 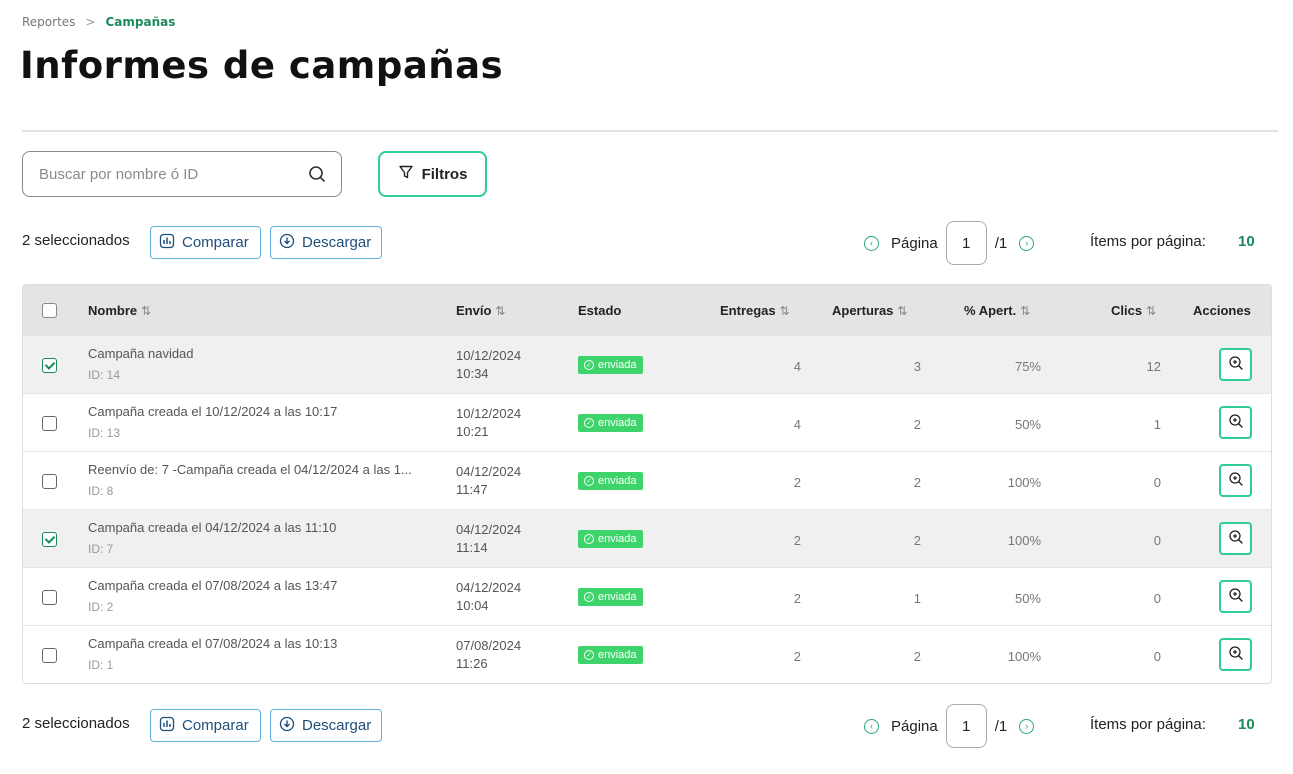 I want to click on send-time: 10:04, so click(x=472, y=605).